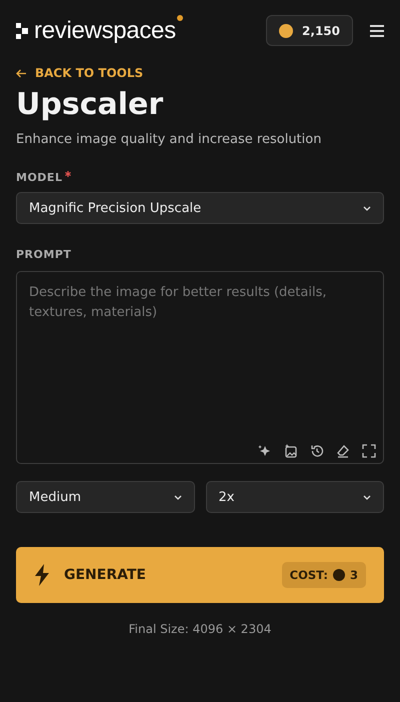 This screenshot has height=702, width=400. What do you see at coordinates (295, 497) in the screenshot?
I see `option-select: 2x` at bounding box center [295, 497].